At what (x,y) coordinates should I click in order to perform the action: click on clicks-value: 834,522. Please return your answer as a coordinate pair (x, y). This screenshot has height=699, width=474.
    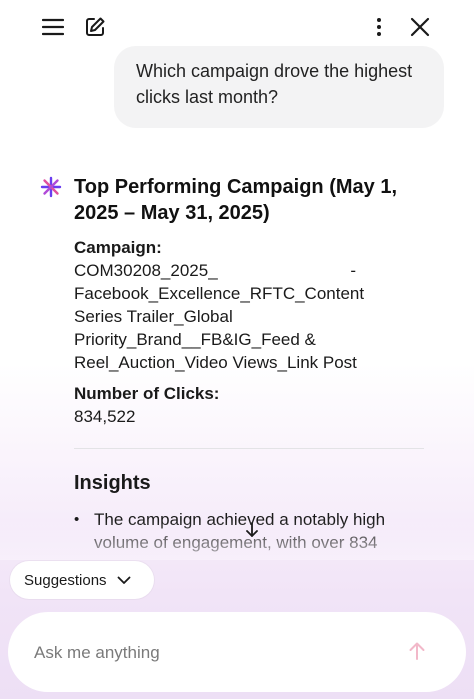
    Looking at the image, I should click on (105, 416).